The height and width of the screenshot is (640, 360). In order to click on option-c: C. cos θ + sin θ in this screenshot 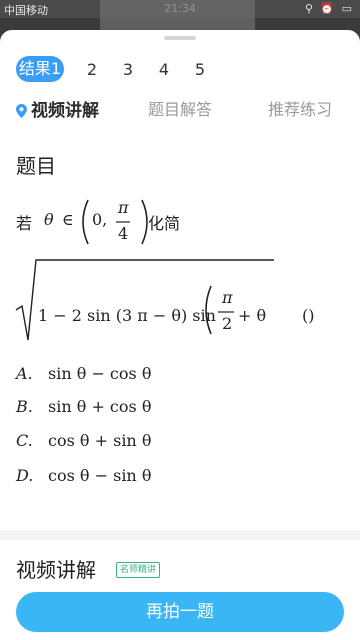, I will do `click(83, 440)`.